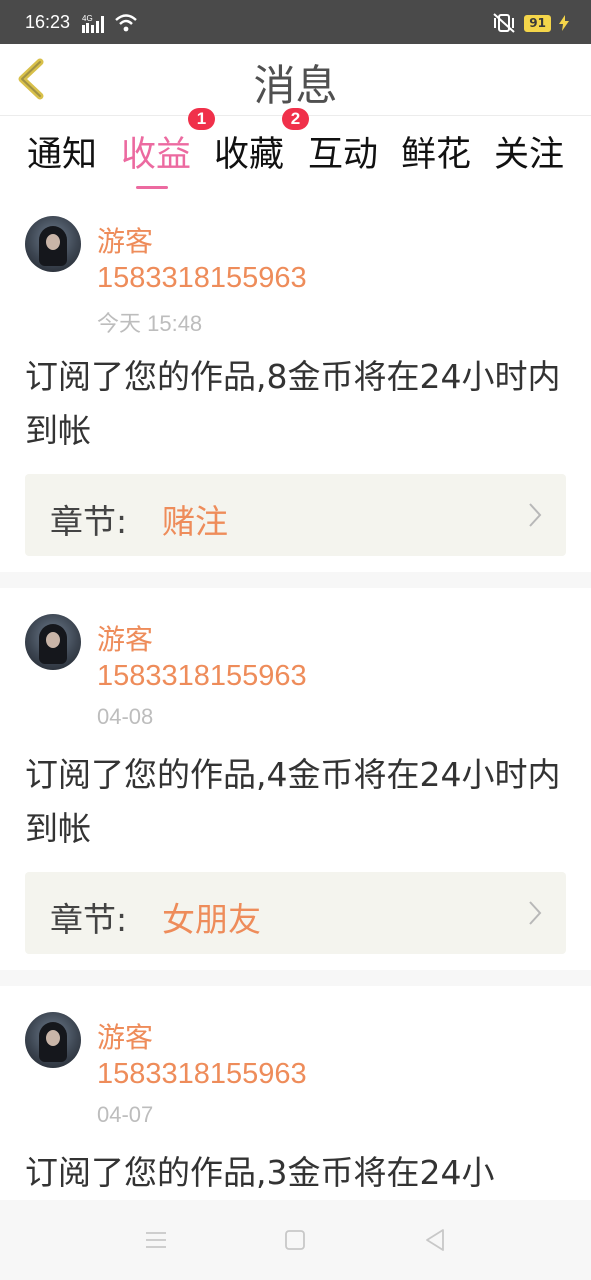 This screenshot has height=1280, width=591. Describe the element at coordinates (125, 716) in the screenshot. I see `timestamp: 04-08` at that location.